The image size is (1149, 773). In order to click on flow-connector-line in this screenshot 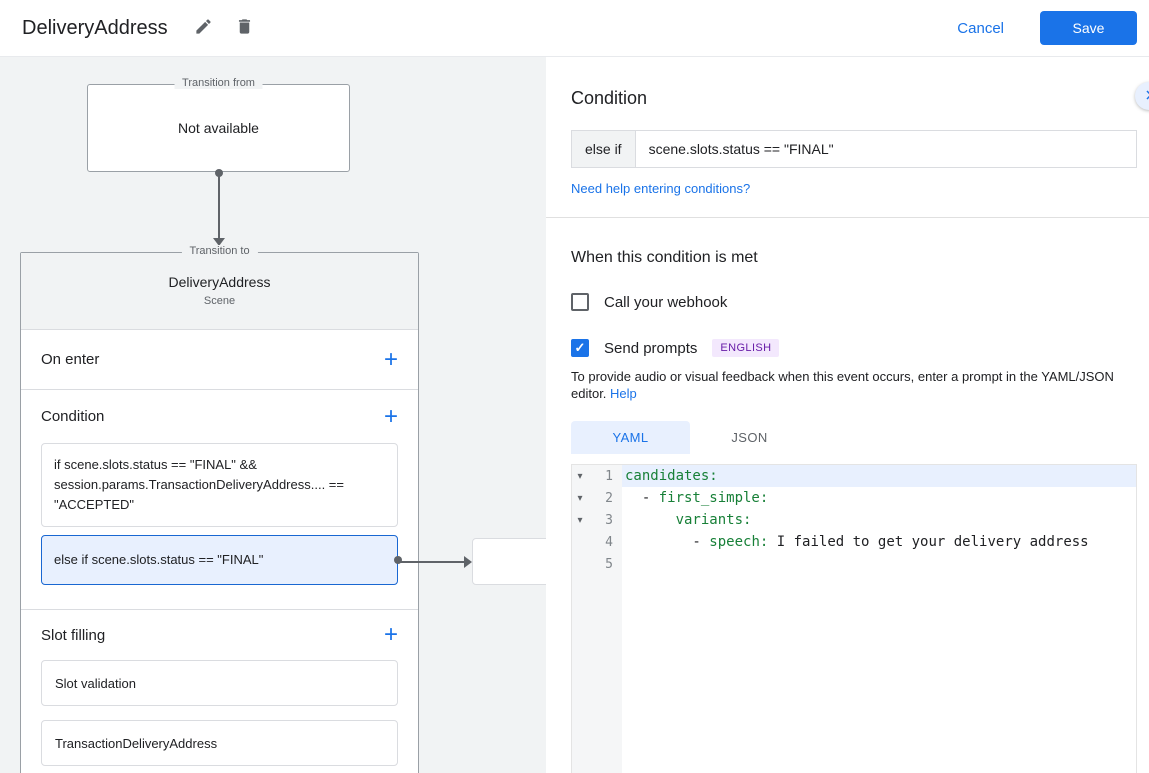, I will do `click(219, 205)`.